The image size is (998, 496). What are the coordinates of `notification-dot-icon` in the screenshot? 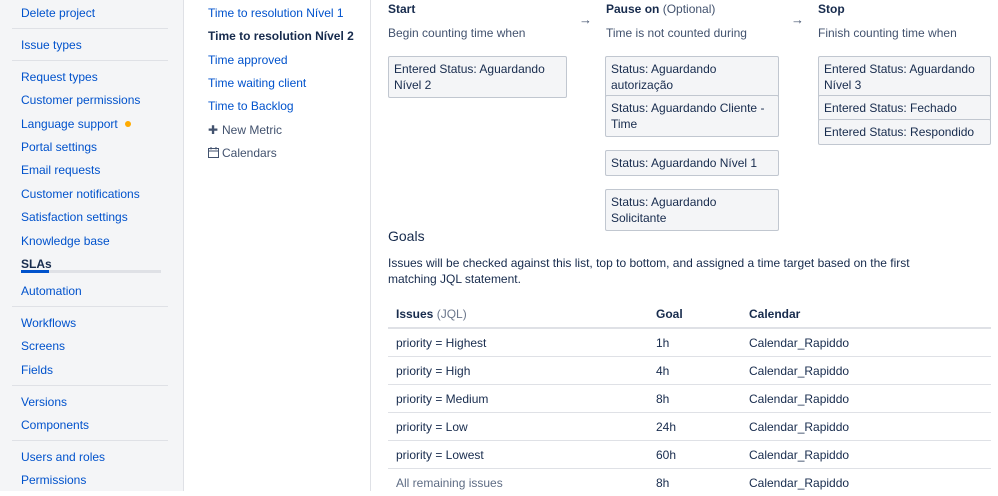 It's located at (127, 124).